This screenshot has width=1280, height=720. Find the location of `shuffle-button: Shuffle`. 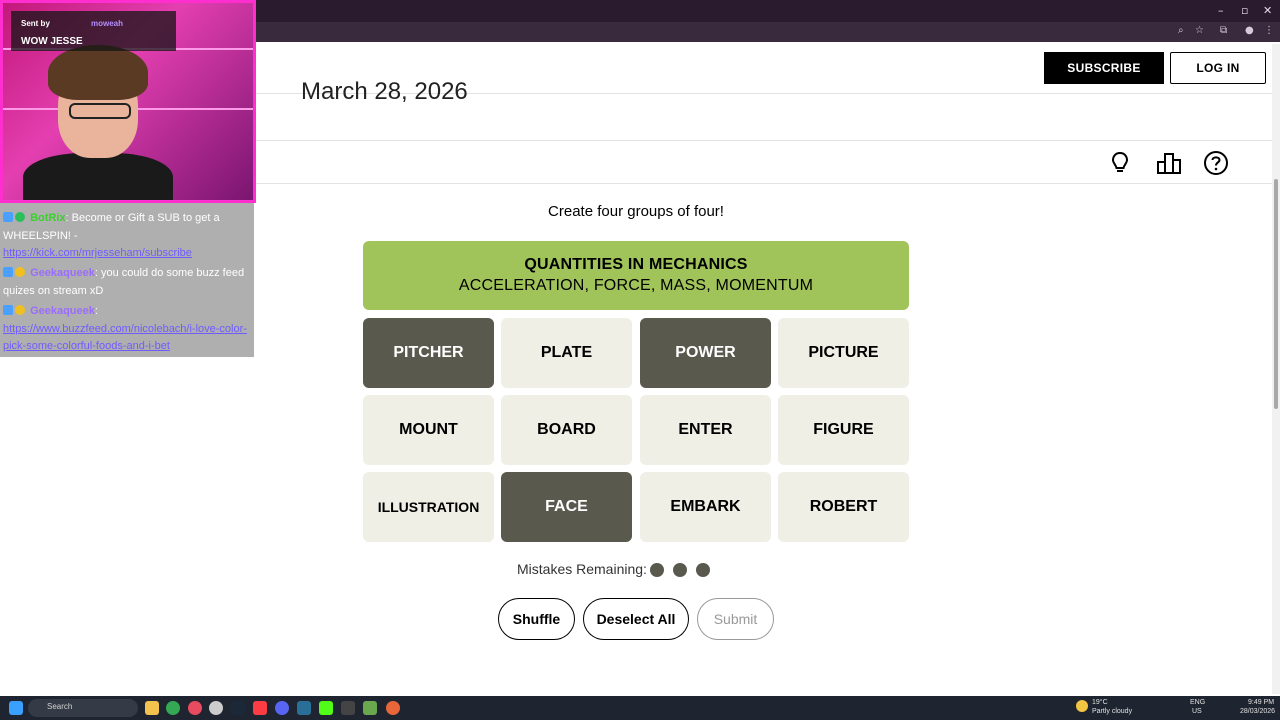

shuffle-button: Shuffle is located at coordinates (536, 619).